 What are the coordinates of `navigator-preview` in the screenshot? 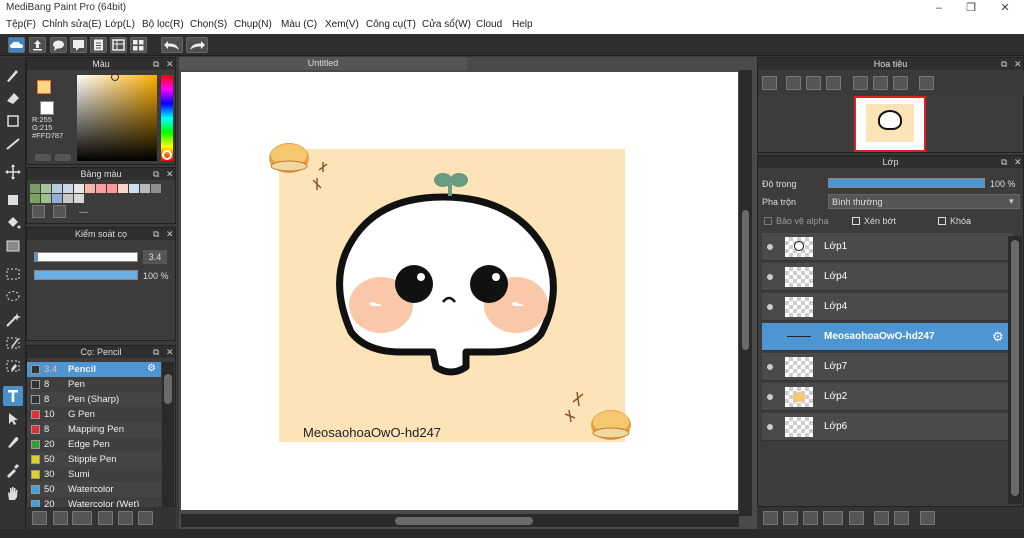 It's located at (890, 124).